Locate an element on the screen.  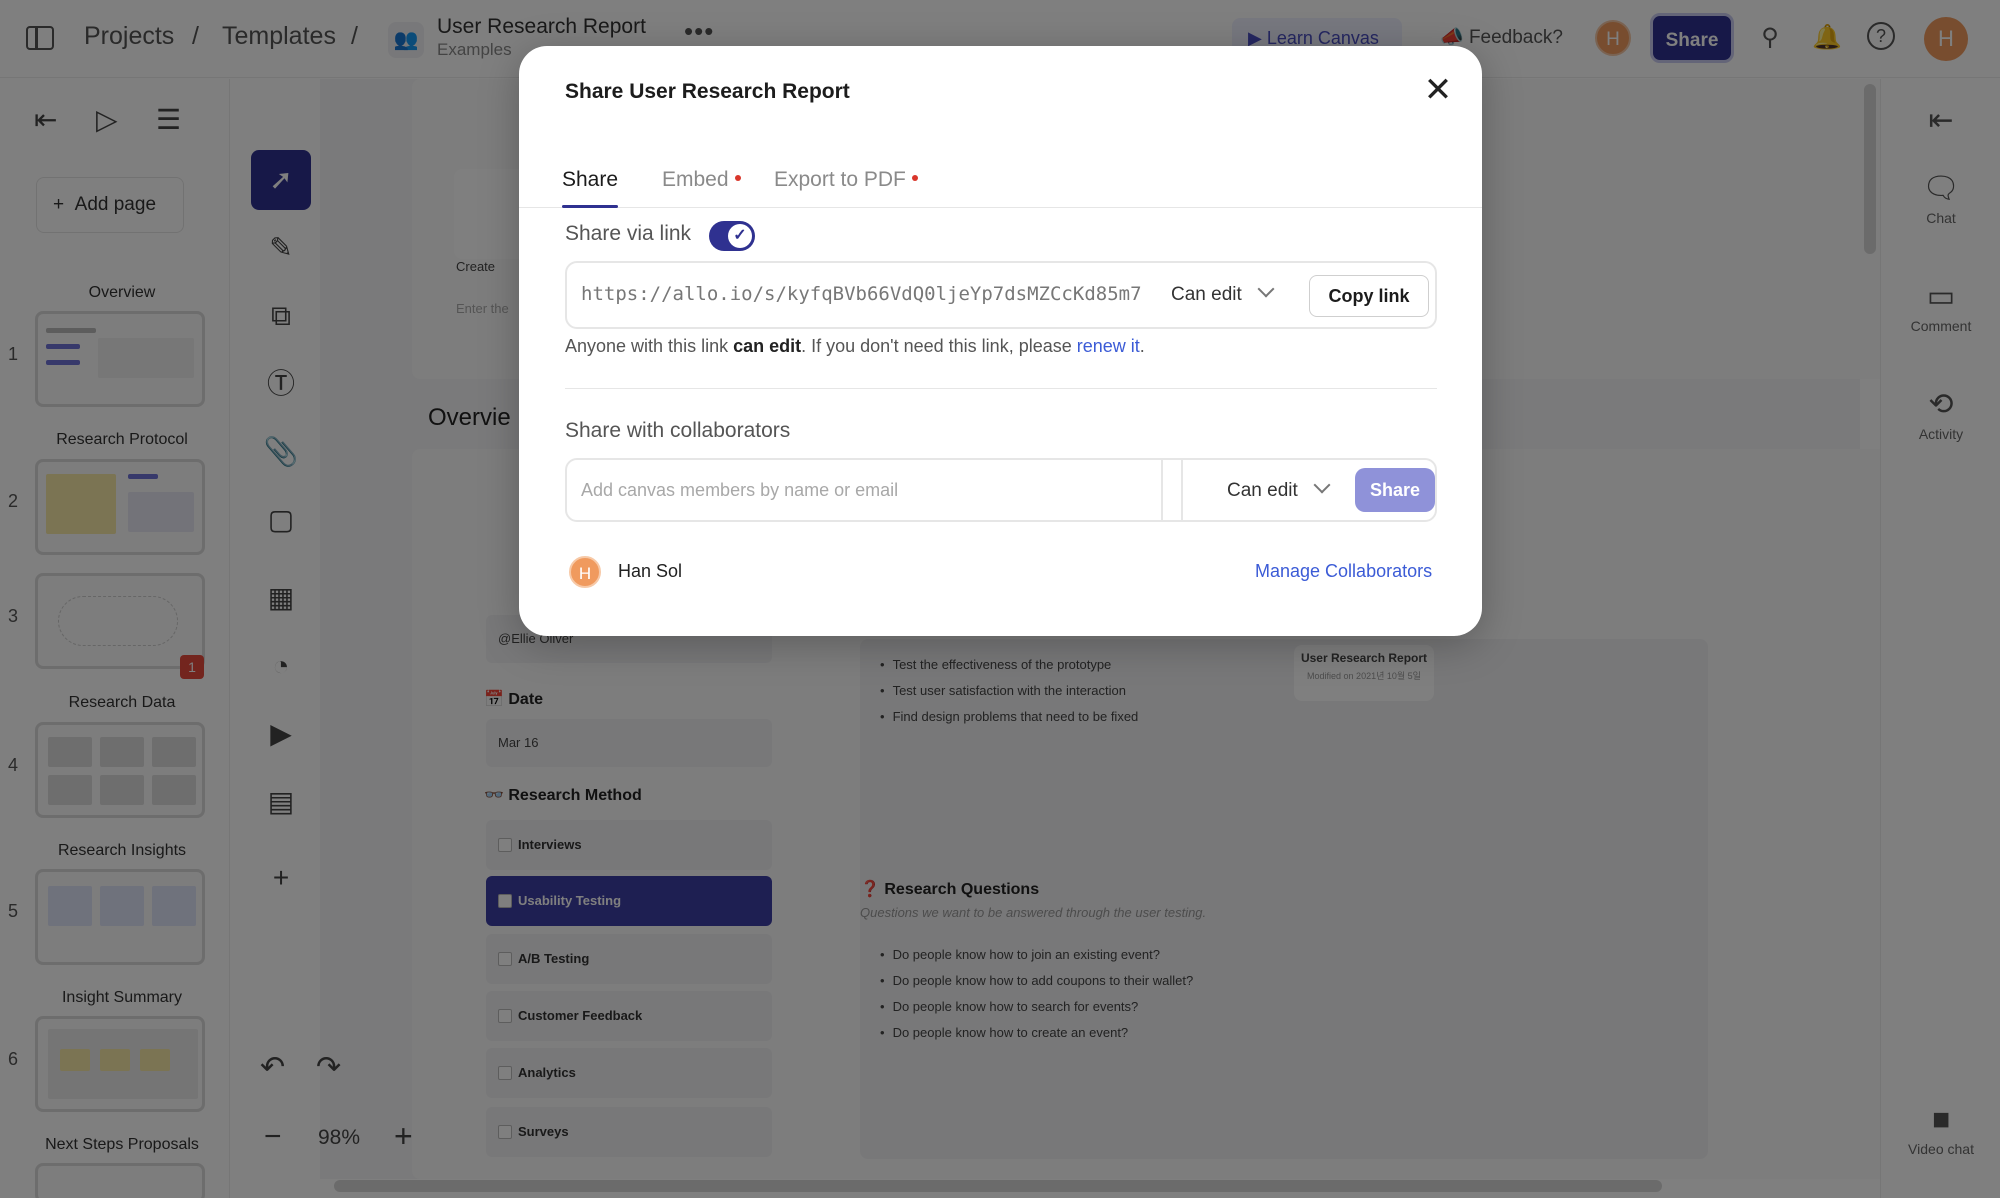
tab-export-pdf: Export to PDF is located at coordinates (846, 188).